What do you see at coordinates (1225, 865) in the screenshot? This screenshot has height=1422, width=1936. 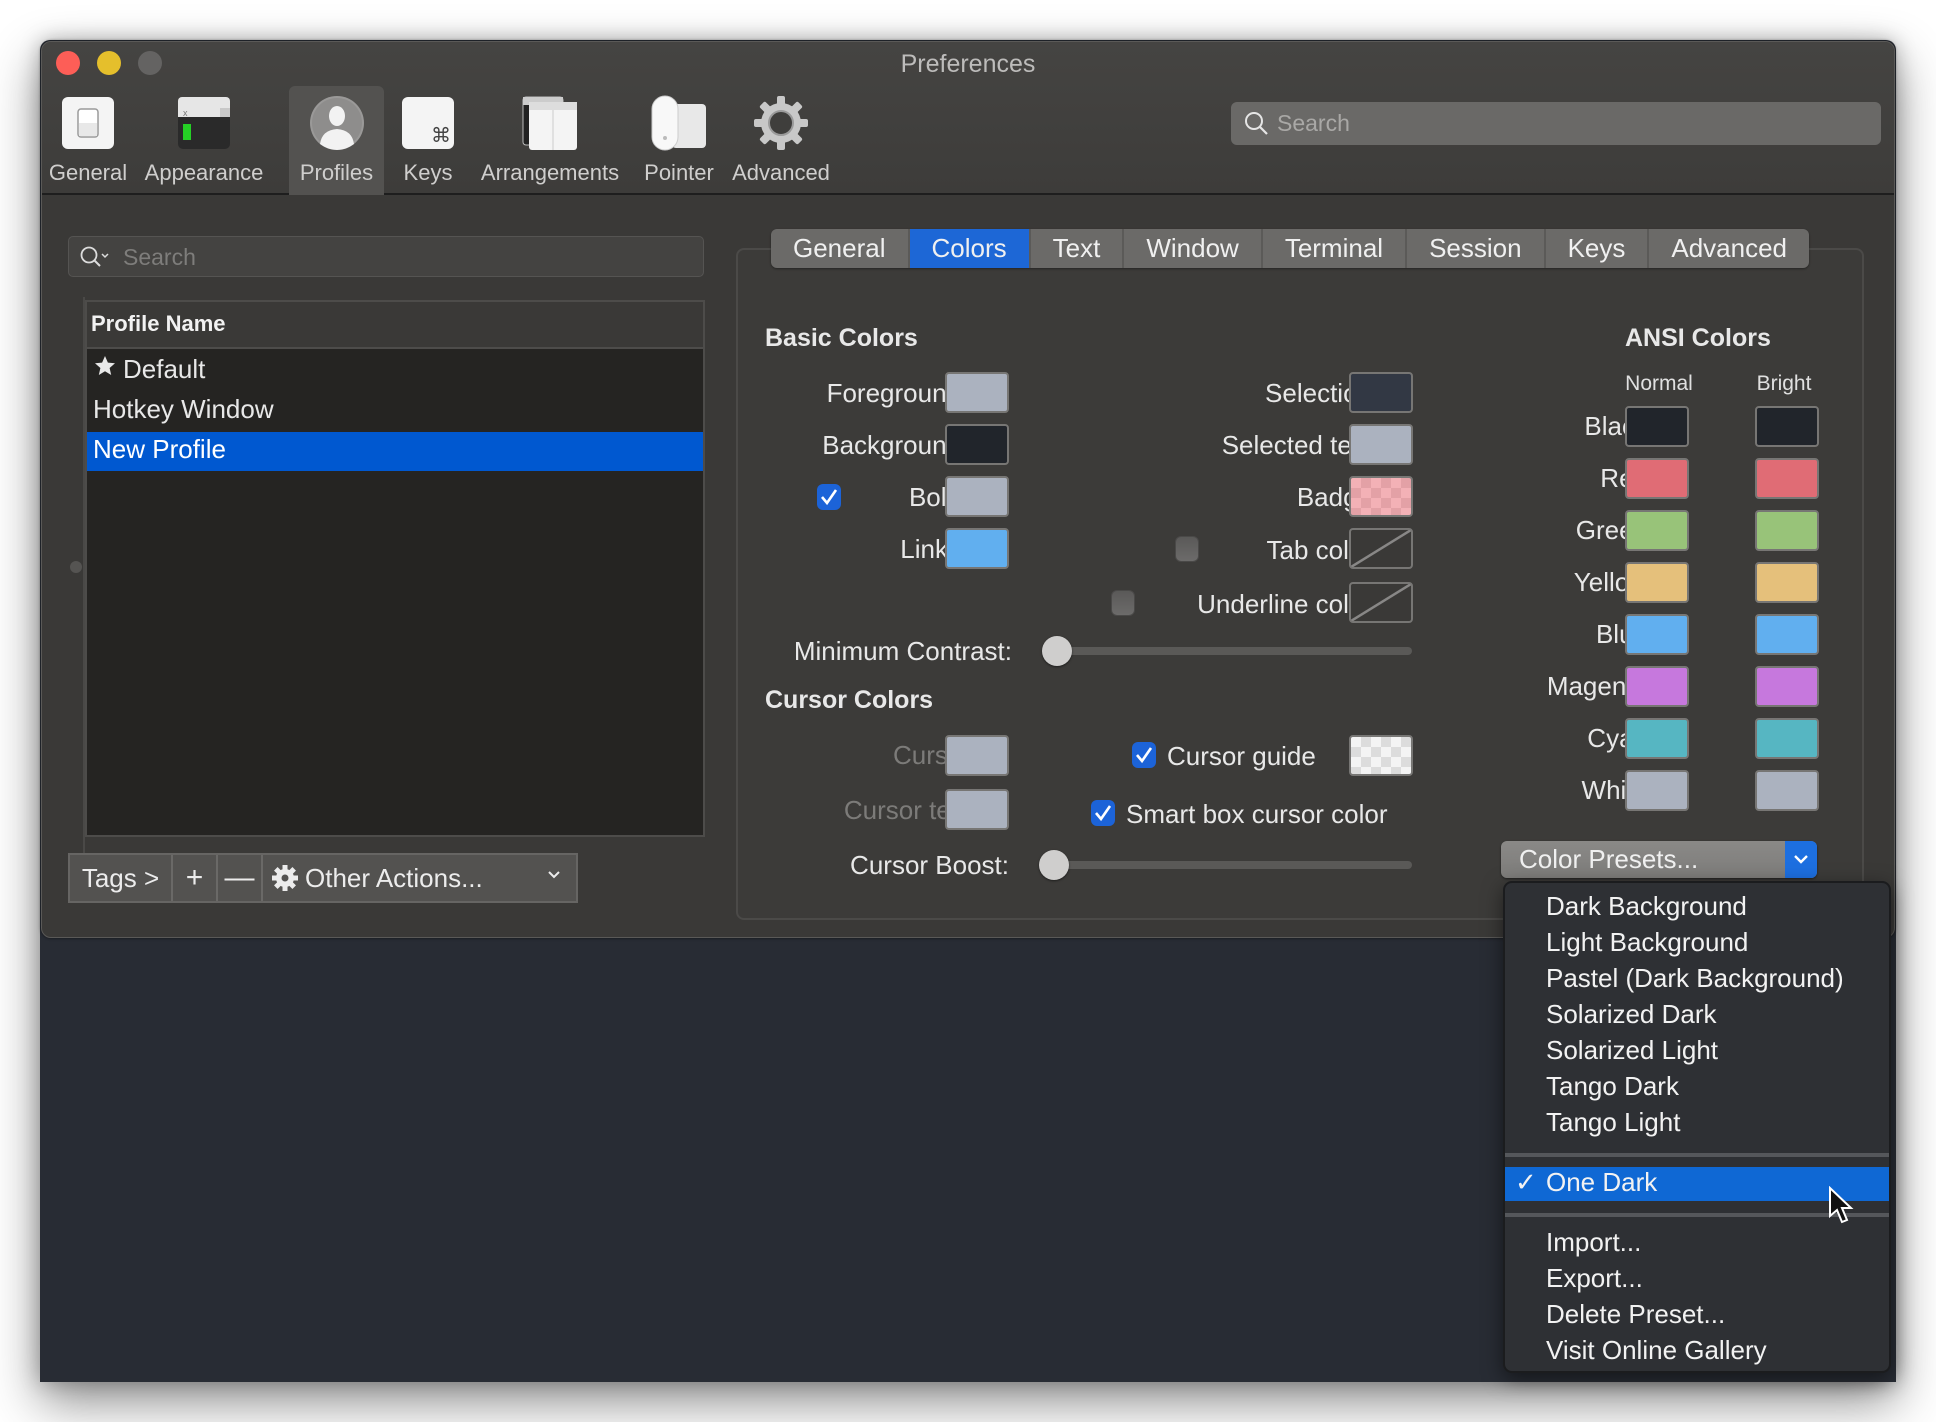 I see `cursor-boost-slider` at bounding box center [1225, 865].